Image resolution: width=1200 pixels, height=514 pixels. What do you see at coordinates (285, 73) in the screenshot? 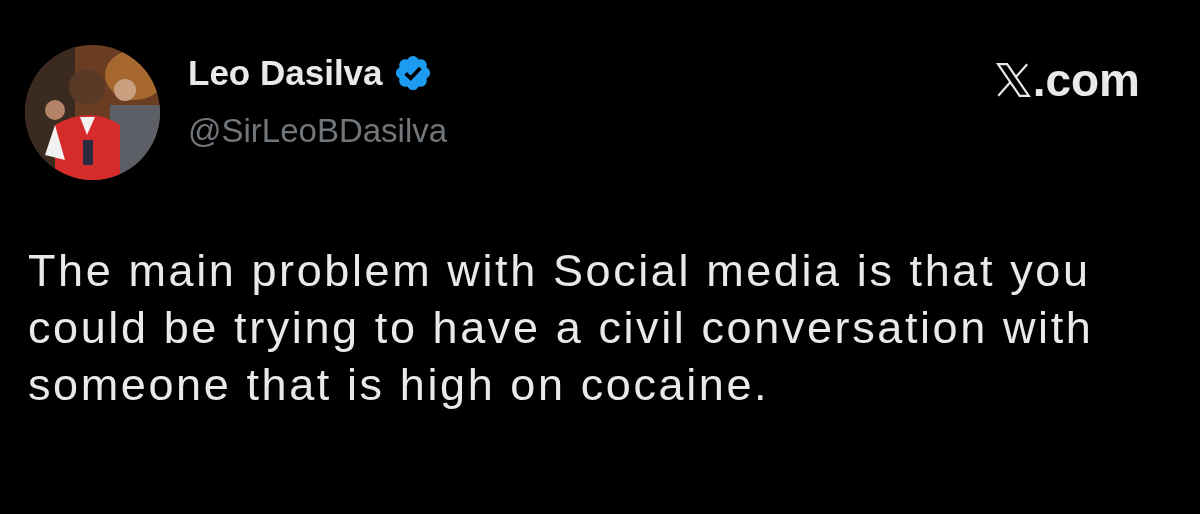
I see `display-name: Leo Dasilva` at bounding box center [285, 73].